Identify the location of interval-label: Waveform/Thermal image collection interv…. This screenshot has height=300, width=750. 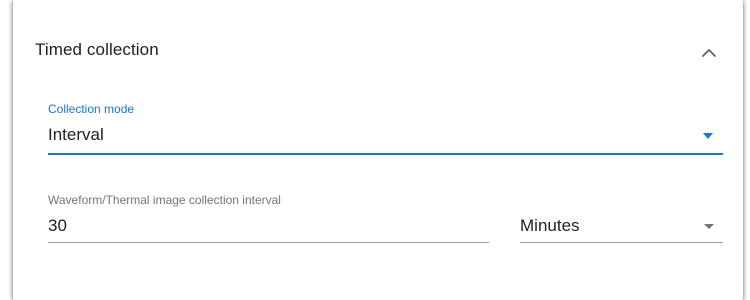
(164, 200).